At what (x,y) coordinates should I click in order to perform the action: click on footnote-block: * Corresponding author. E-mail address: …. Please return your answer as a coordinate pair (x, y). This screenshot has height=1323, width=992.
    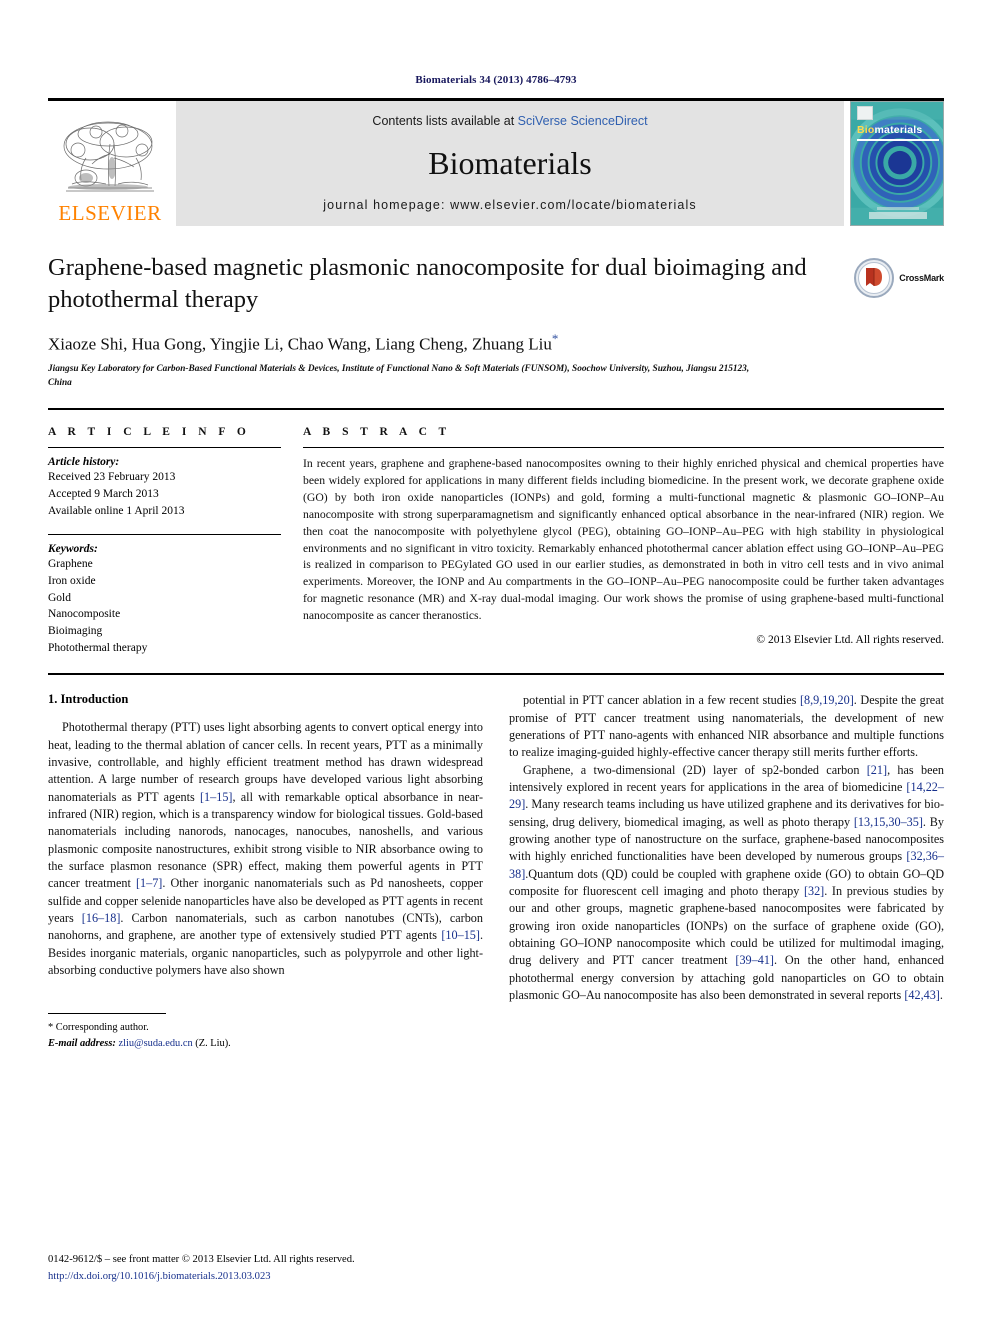
    Looking at the image, I should click on (265, 1032).